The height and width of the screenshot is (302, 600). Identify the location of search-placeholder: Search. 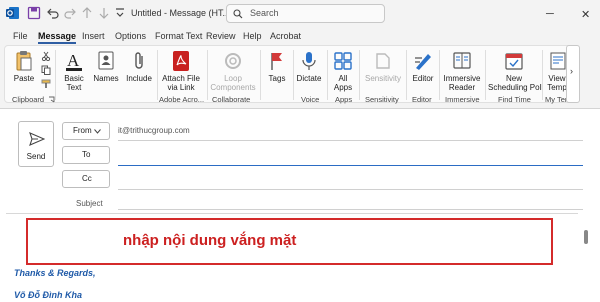
(264, 13).